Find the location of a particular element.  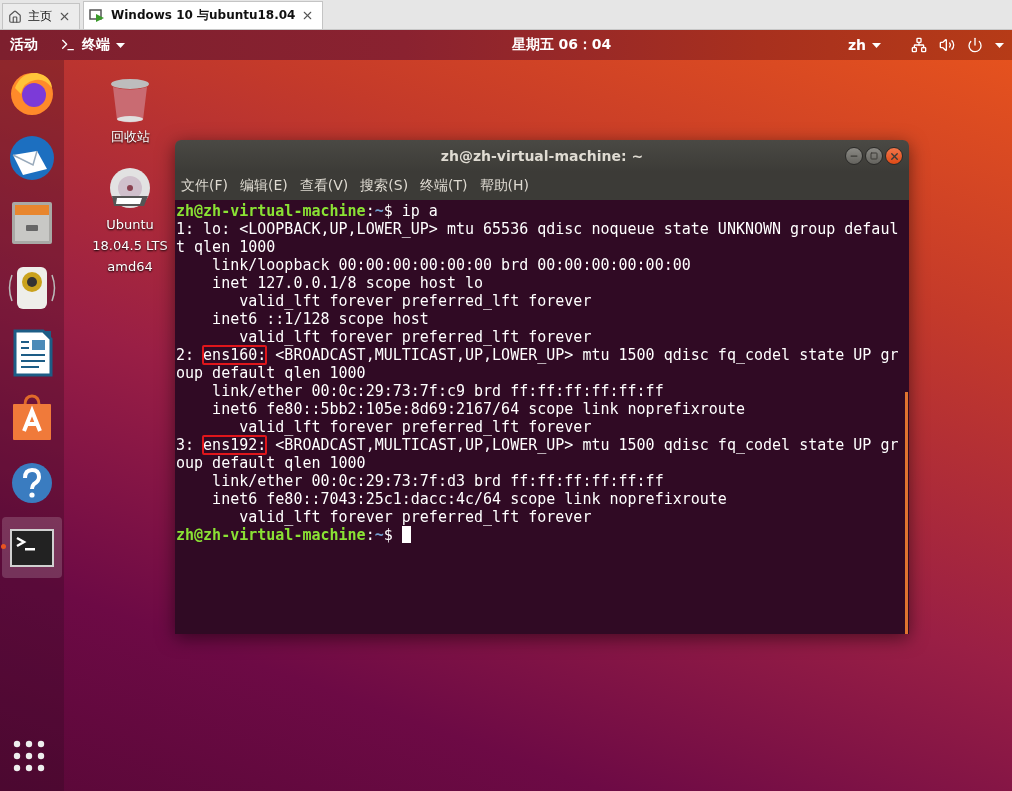

desktop-icon-label: 18.04.5 LTS is located at coordinates (130, 245).